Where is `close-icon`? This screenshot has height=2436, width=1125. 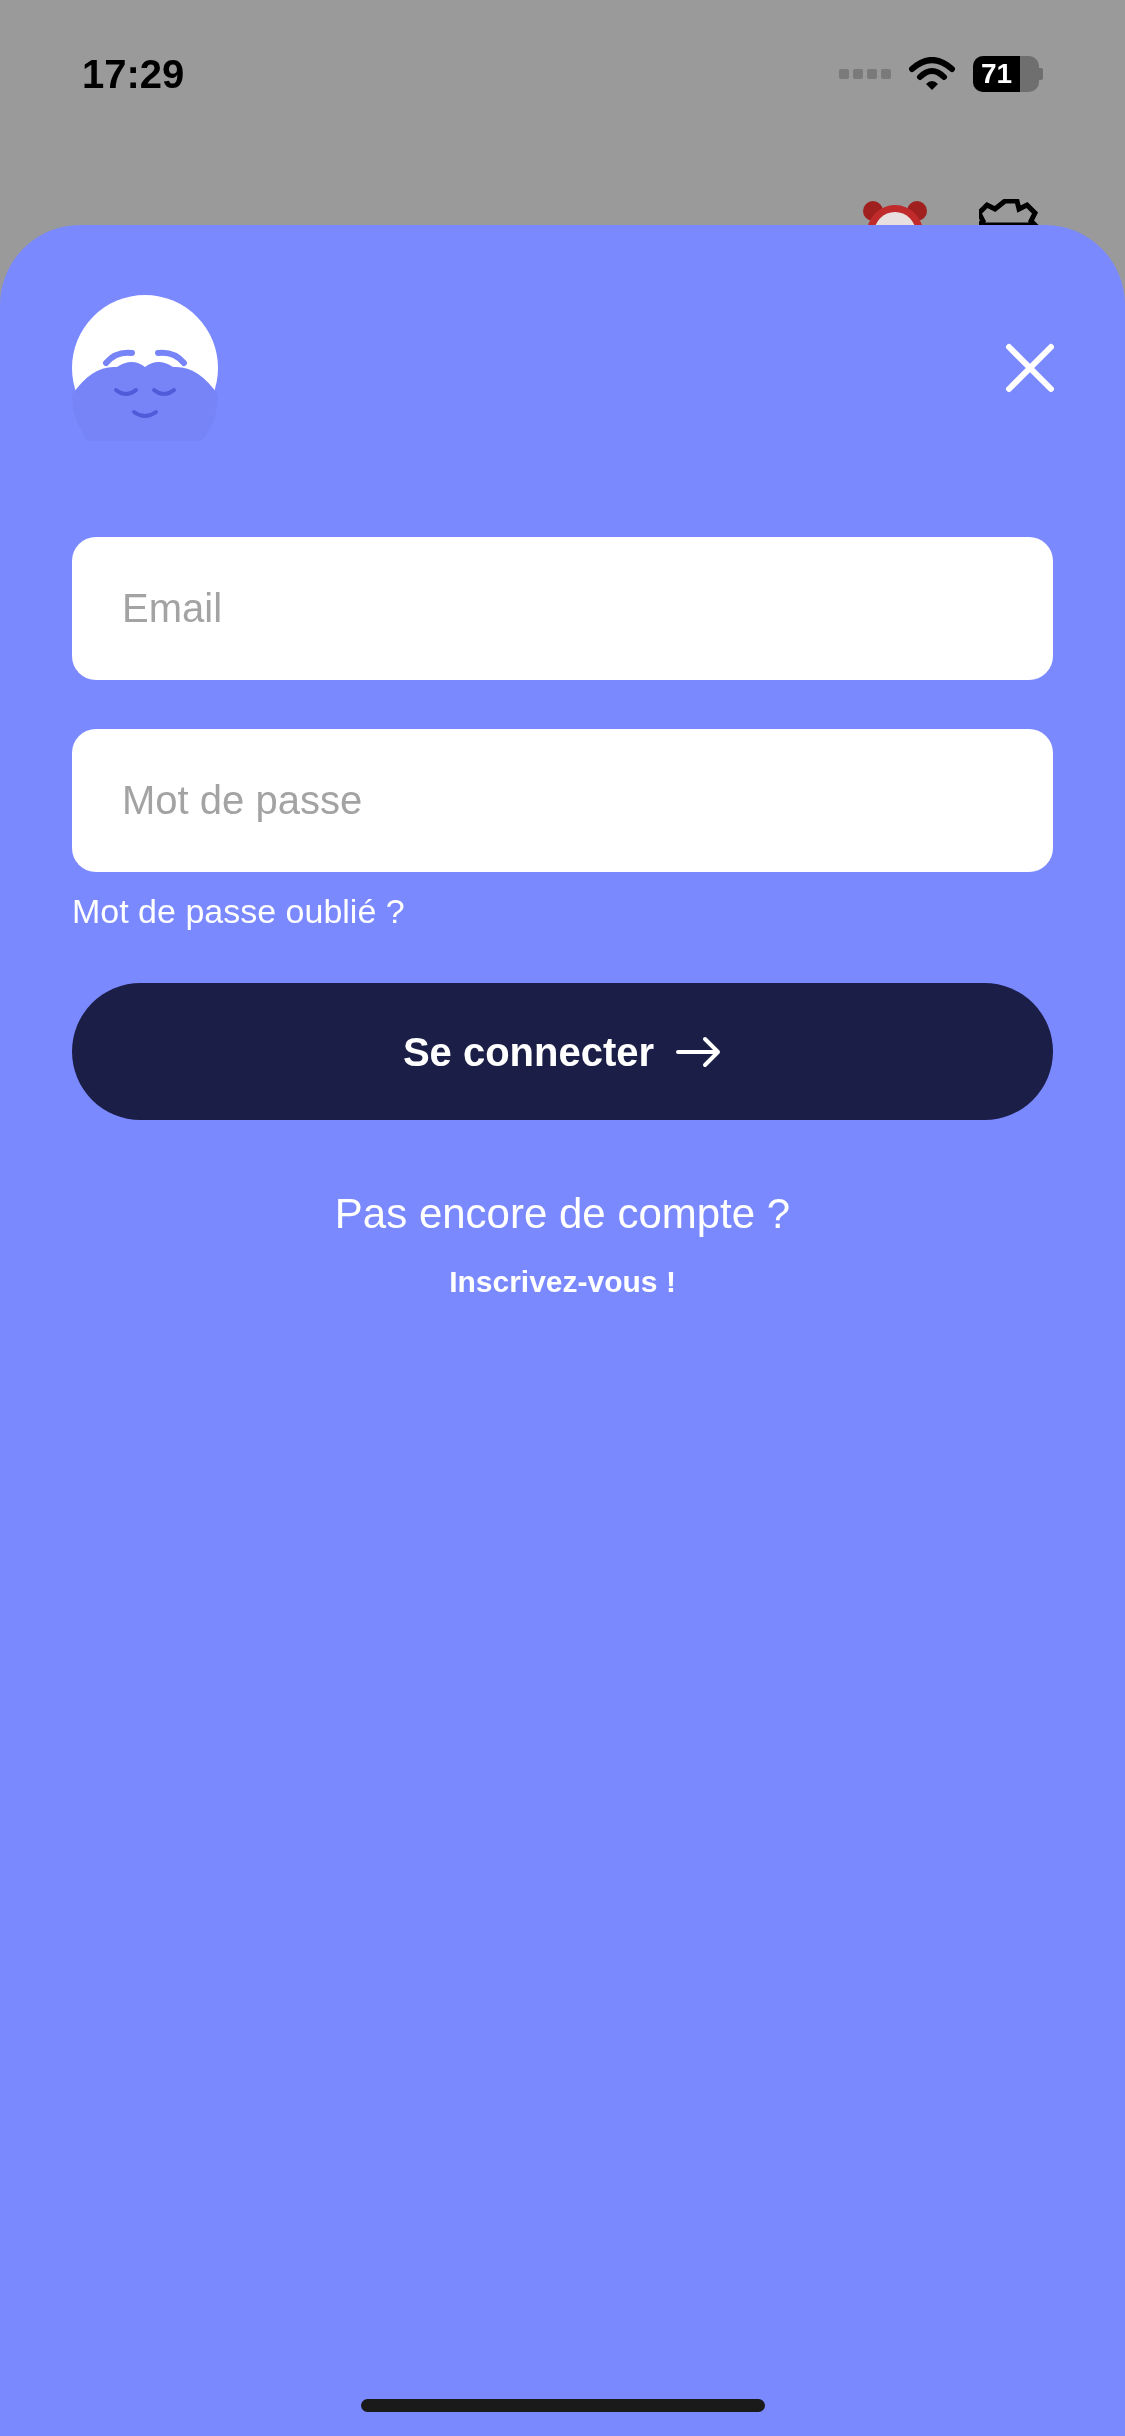 close-icon is located at coordinates (1030, 368).